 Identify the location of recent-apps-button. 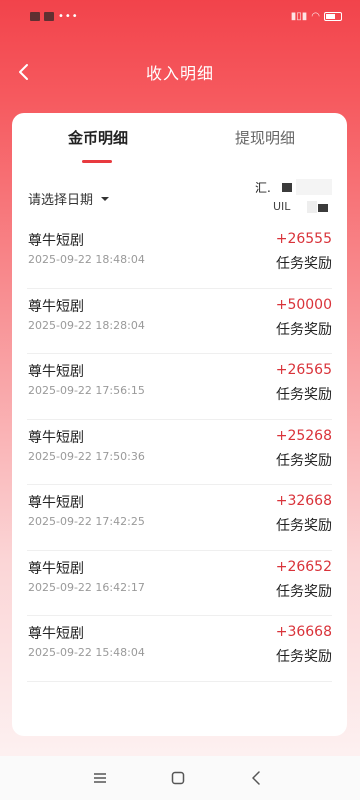
(100, 778).